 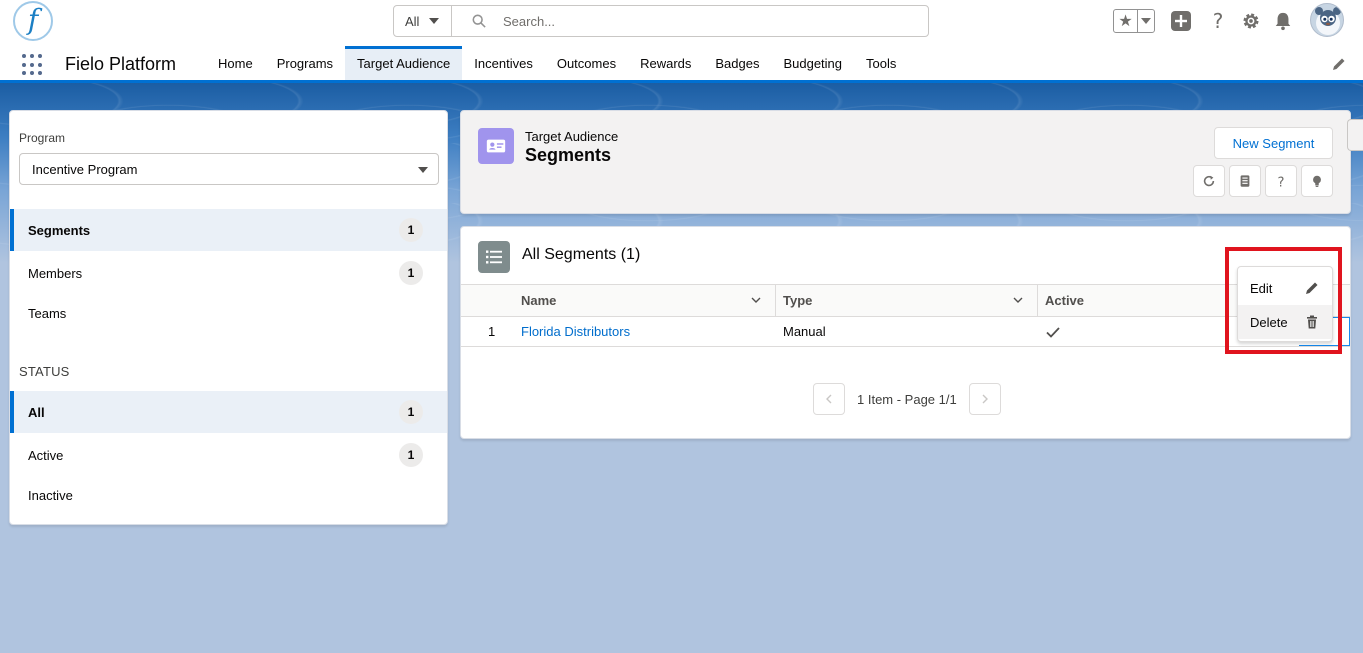 What do you see at coordinates (423, 21) in the screenshot?
I see `search-scope-dropdown: All` at bounding box center [423, 21].